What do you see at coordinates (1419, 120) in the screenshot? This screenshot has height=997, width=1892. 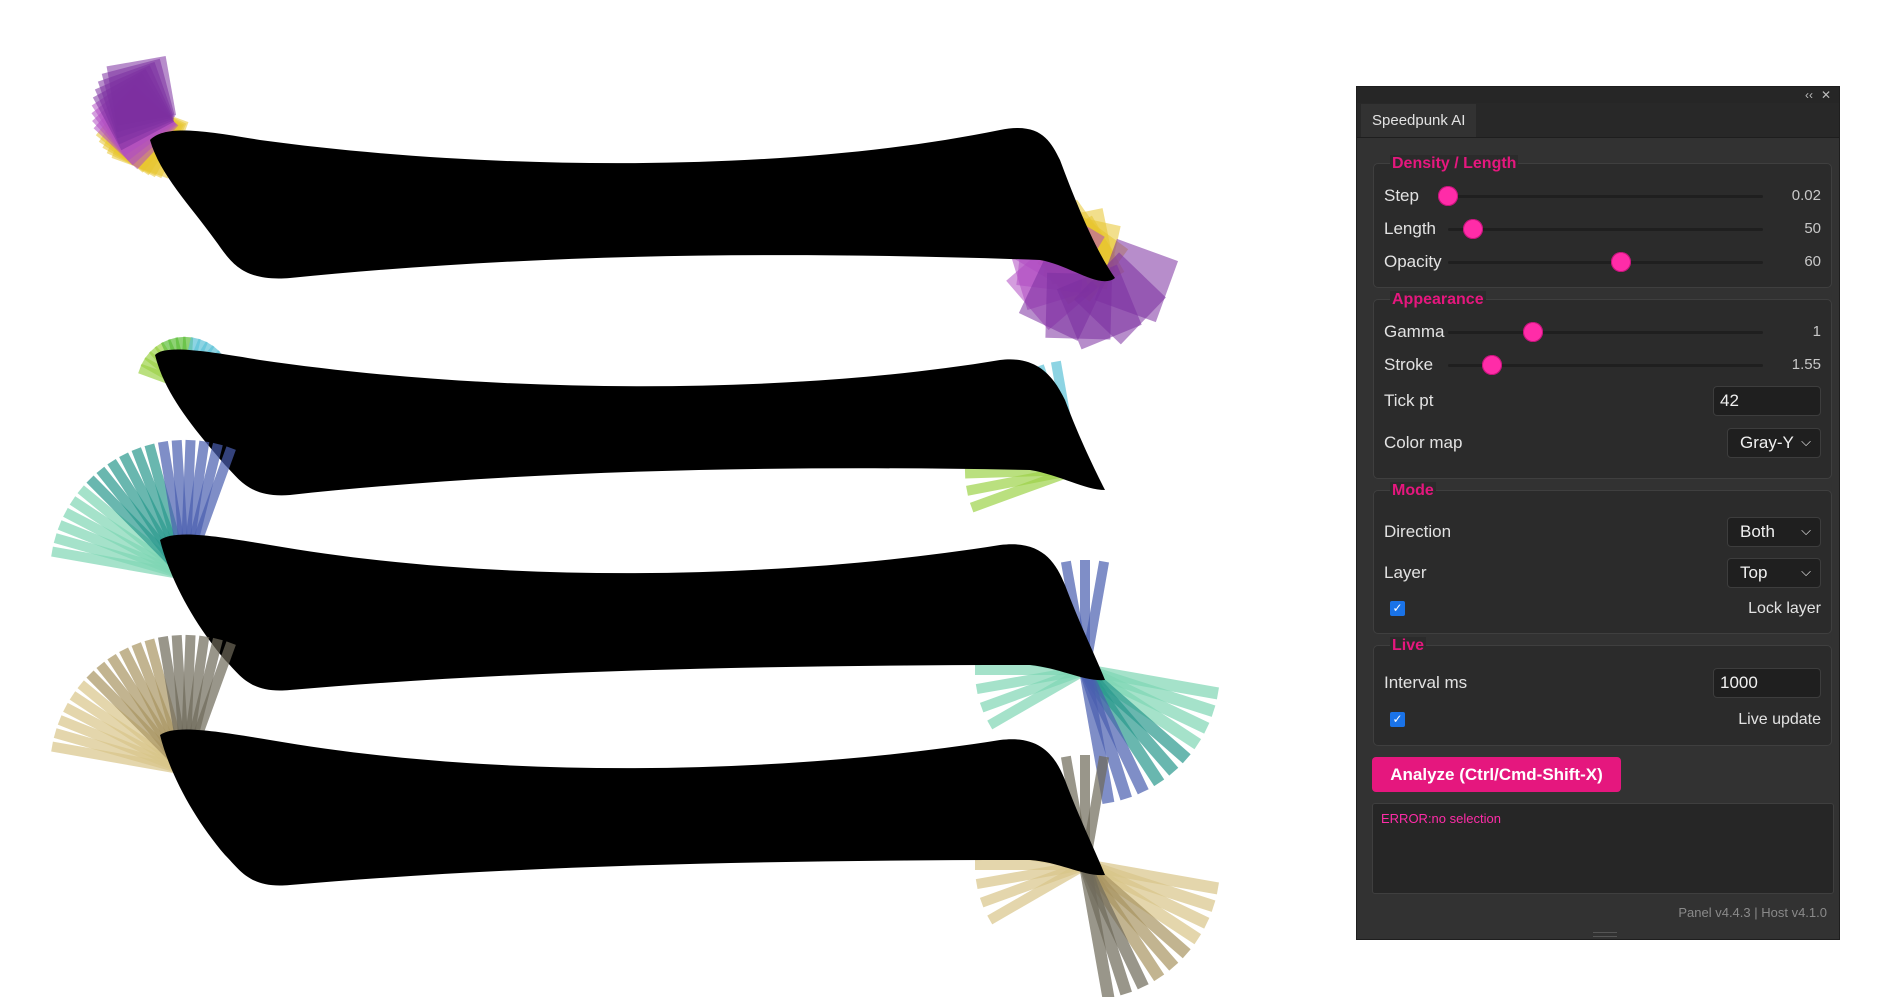 I see `tab-speedpunk: Speedpunk AI` at bounding box center [1419, 120].